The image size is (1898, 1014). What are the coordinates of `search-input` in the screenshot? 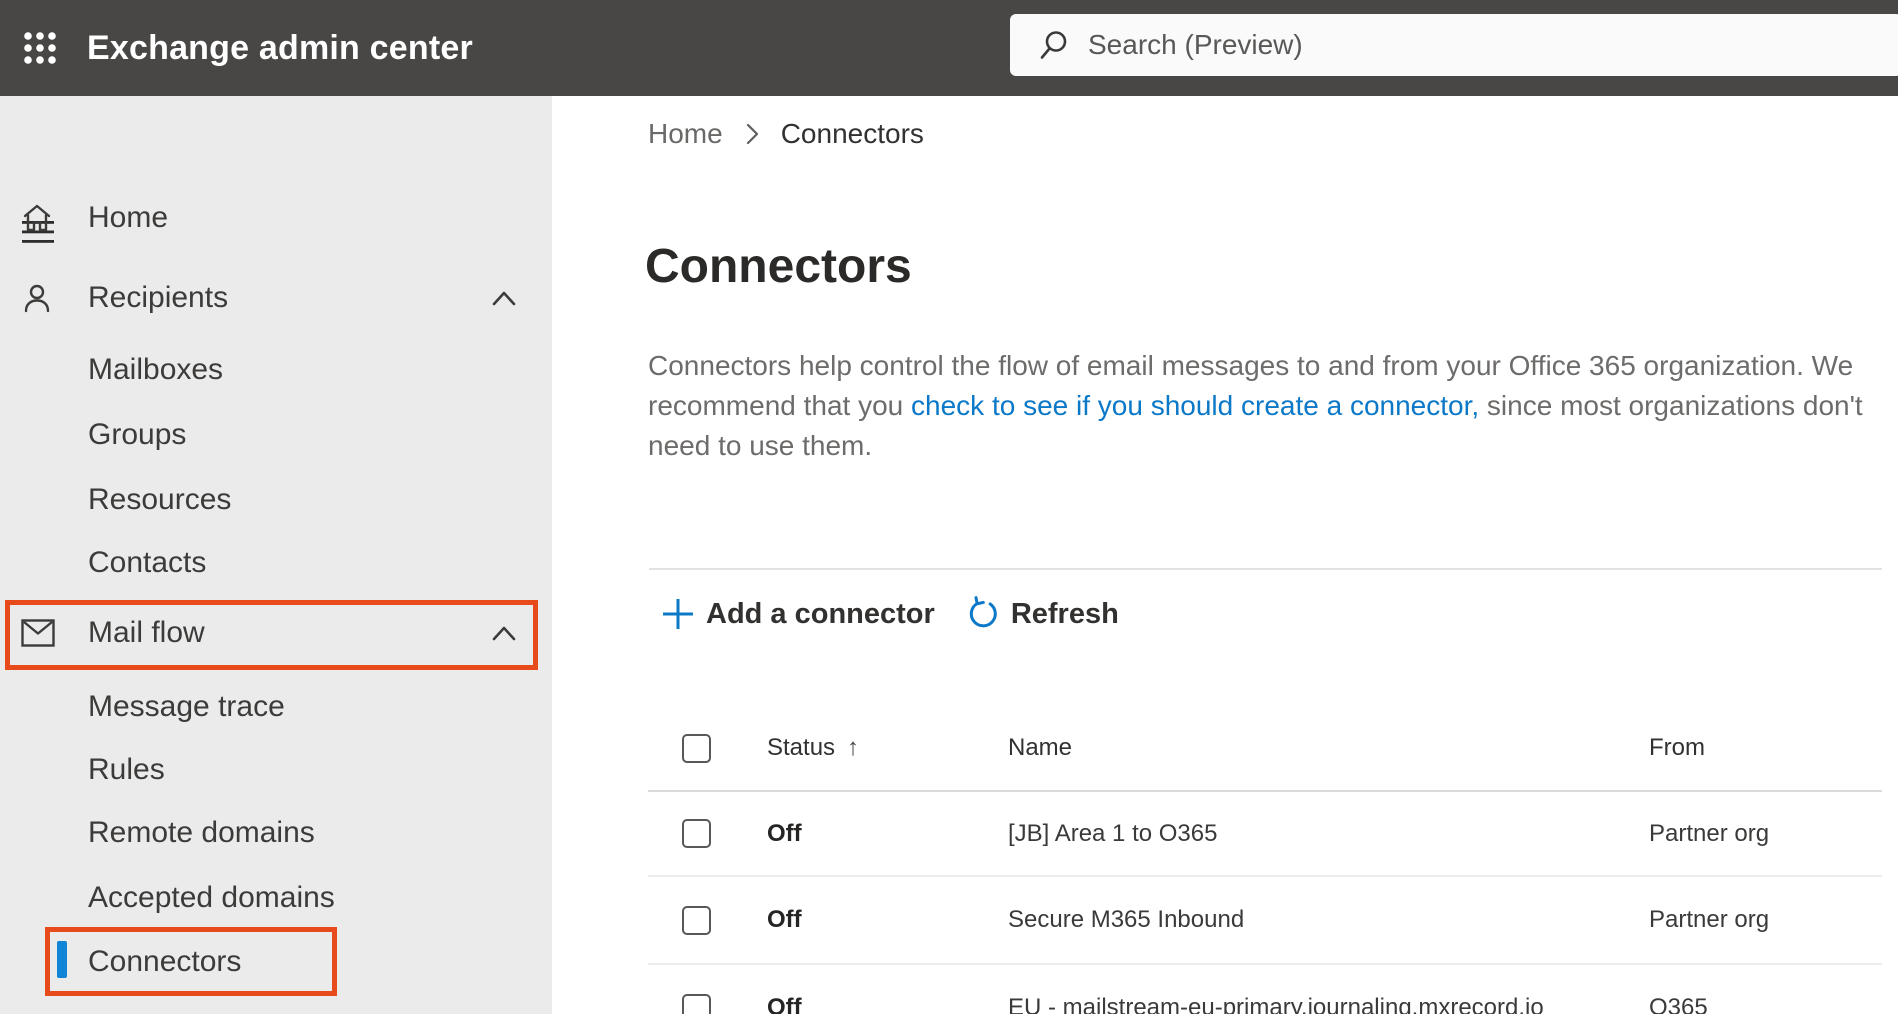 It's located at (1438, 45).